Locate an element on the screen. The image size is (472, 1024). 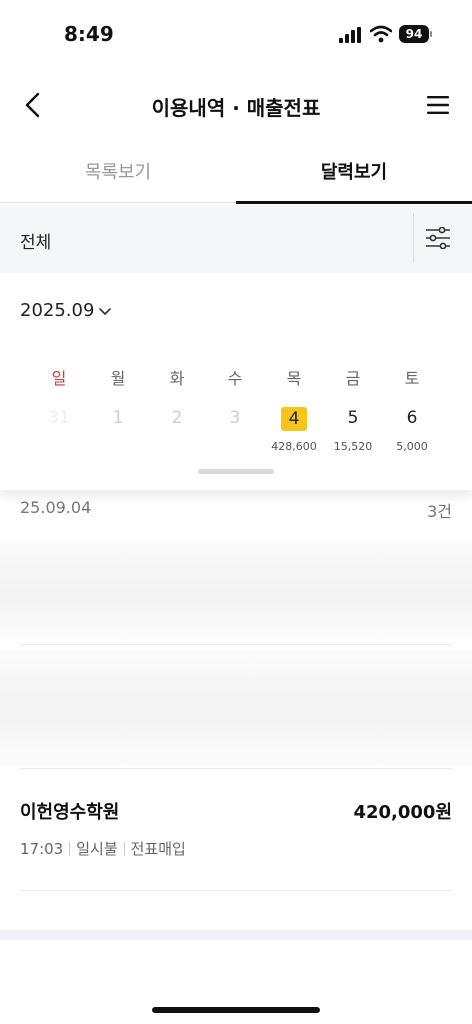
drag-handle is located at coordinates (236, 471).